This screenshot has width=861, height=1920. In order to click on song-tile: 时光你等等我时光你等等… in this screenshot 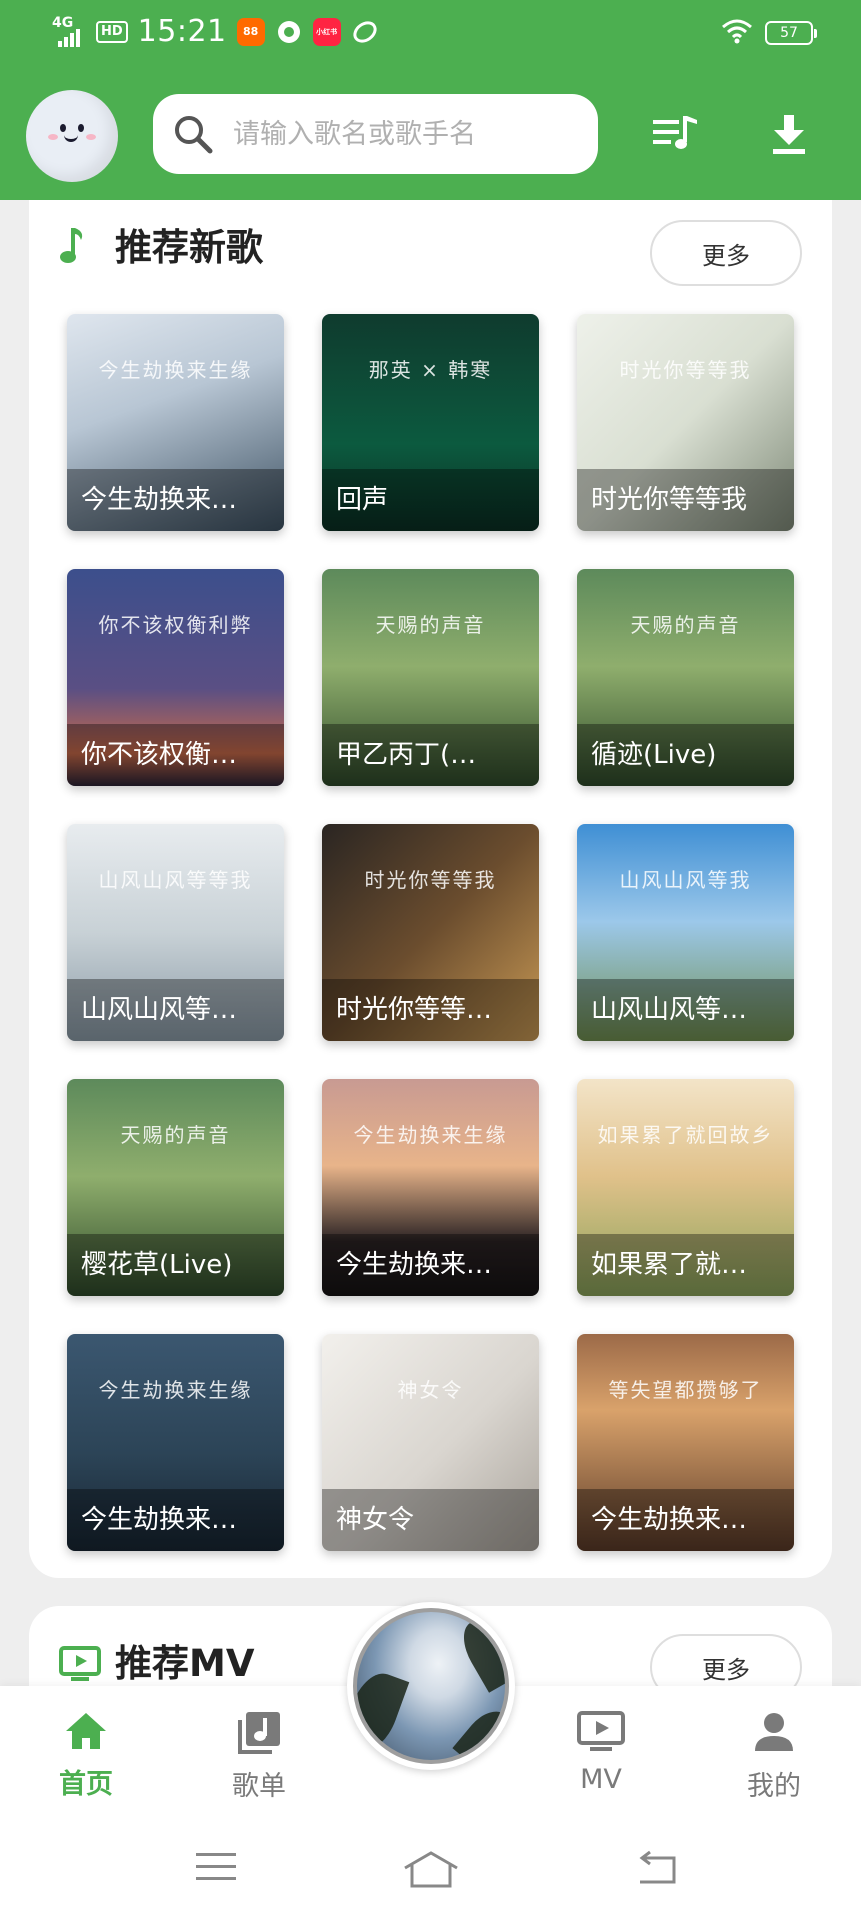, I will do `click(430, 932)`.